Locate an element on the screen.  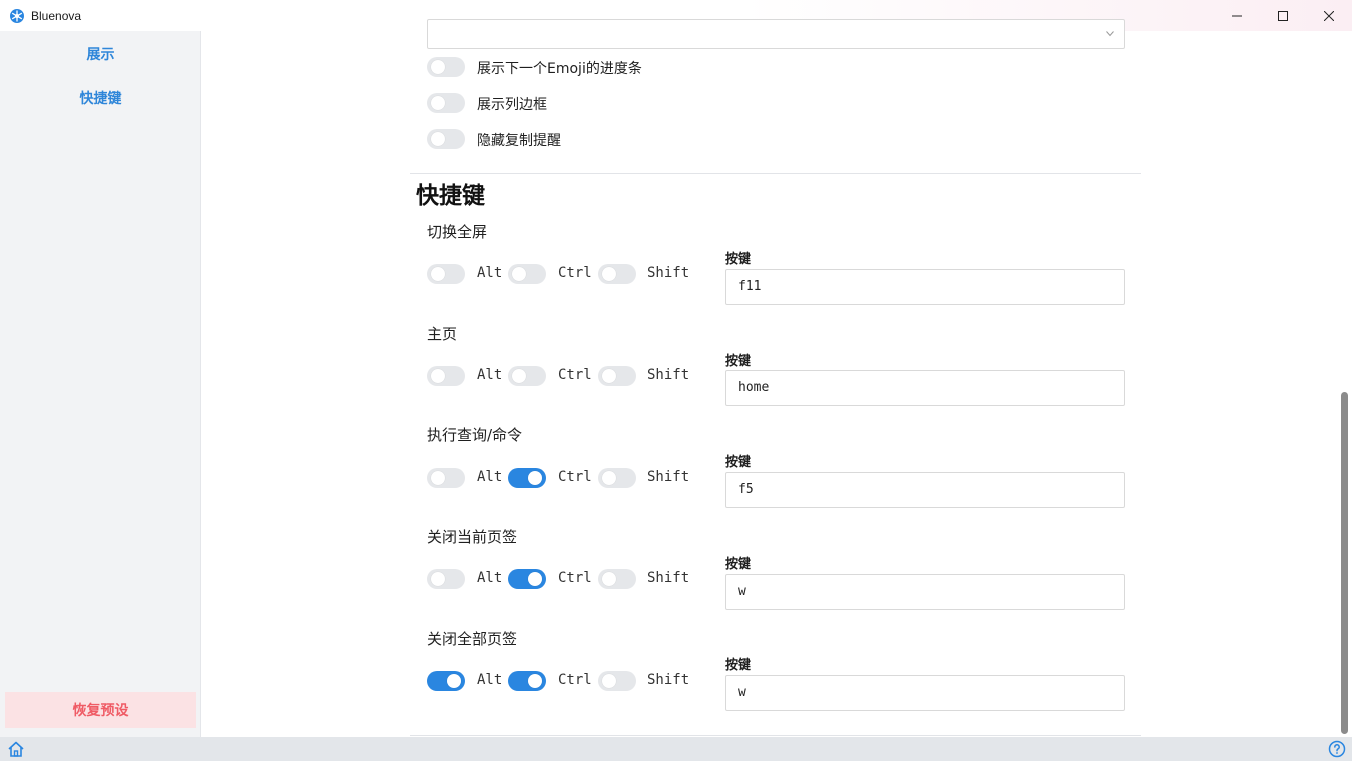
chevron-down-icon is located at coordinates (1110, 34).